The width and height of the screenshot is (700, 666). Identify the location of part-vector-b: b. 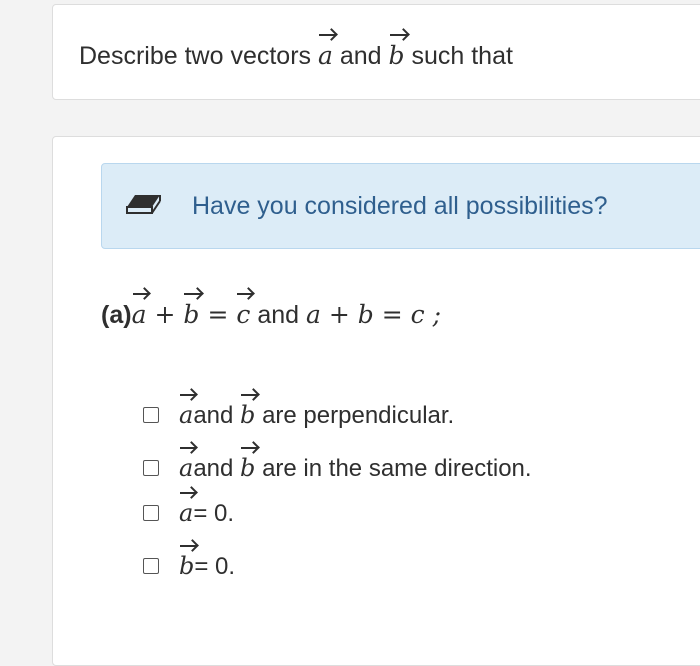
(192, 311).